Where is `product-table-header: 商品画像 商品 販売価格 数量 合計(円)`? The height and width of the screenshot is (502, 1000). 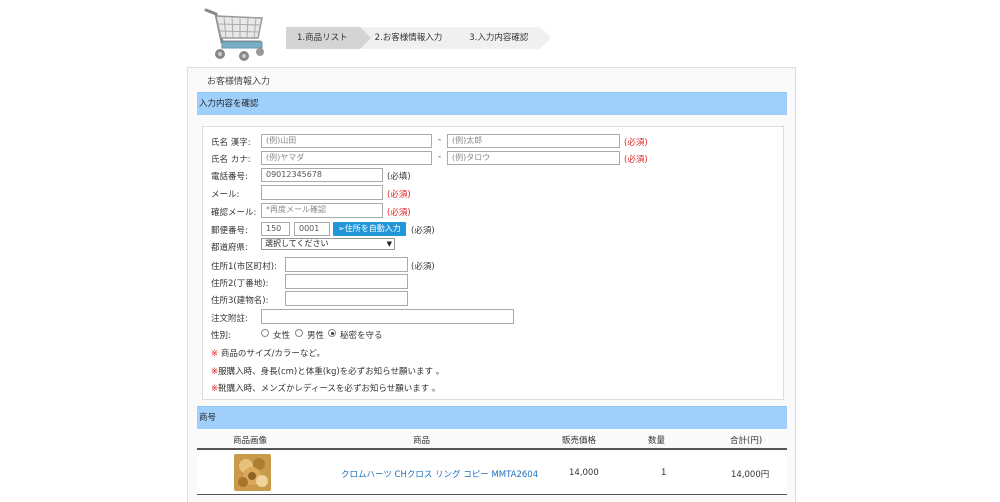 product-table-header: 商品画像 商品 販売価格 数量 合計(円) is located at coordinates (492, 439).